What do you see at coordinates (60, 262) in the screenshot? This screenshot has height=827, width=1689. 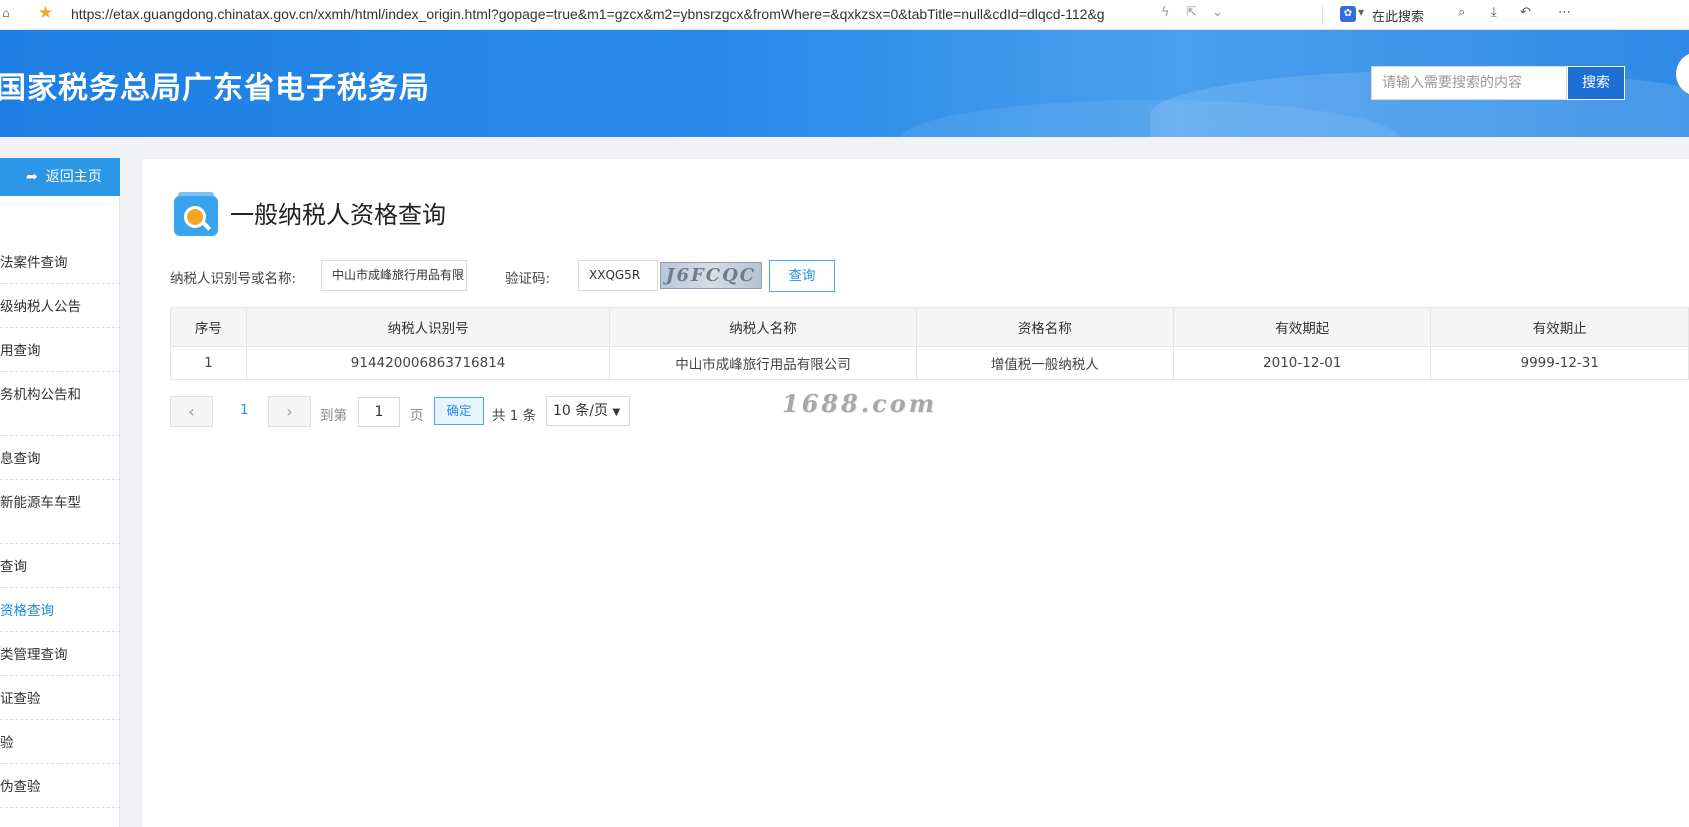 I see `sidebar-item: 法案件查询` at bounding box center [60, 262].